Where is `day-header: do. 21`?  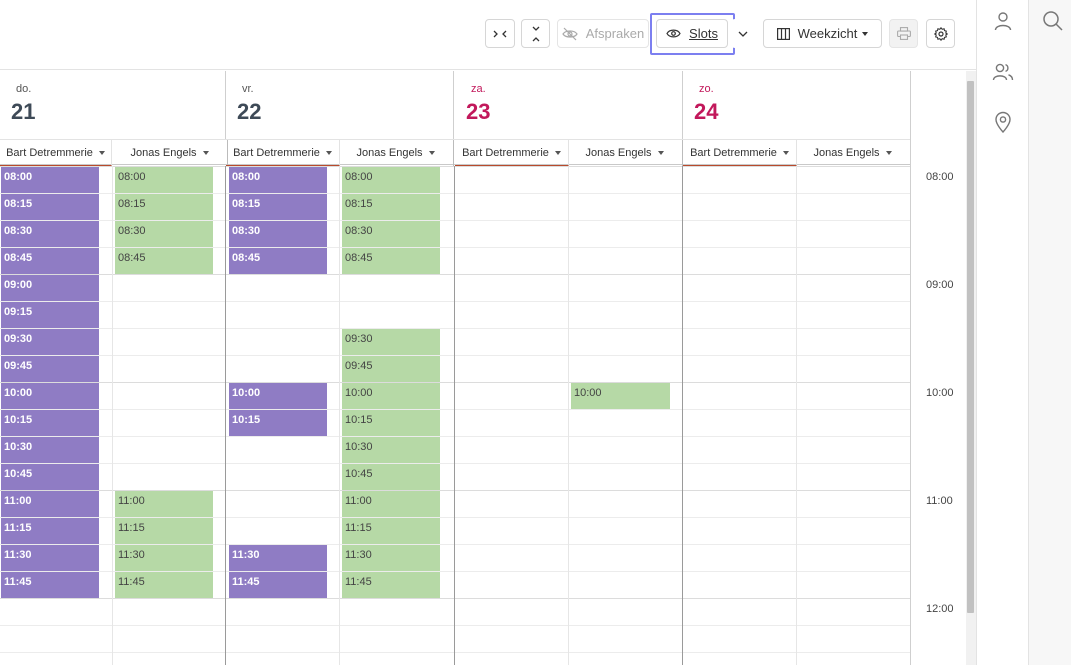
day-header: do. 21 is located at coordinates (113, 105).